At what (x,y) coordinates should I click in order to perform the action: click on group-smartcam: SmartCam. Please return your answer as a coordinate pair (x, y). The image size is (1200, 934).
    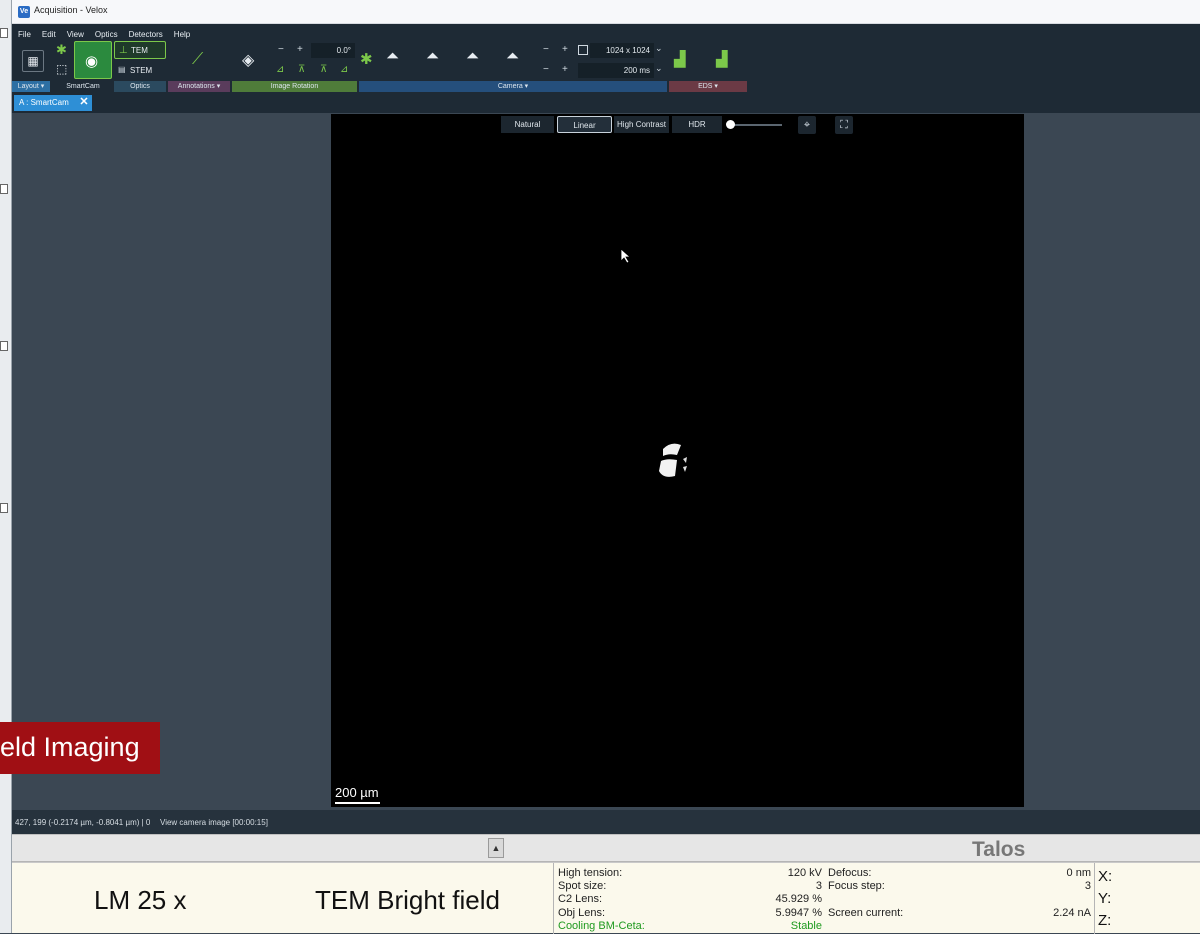
    Looking at the image, I should click on (83, 86).